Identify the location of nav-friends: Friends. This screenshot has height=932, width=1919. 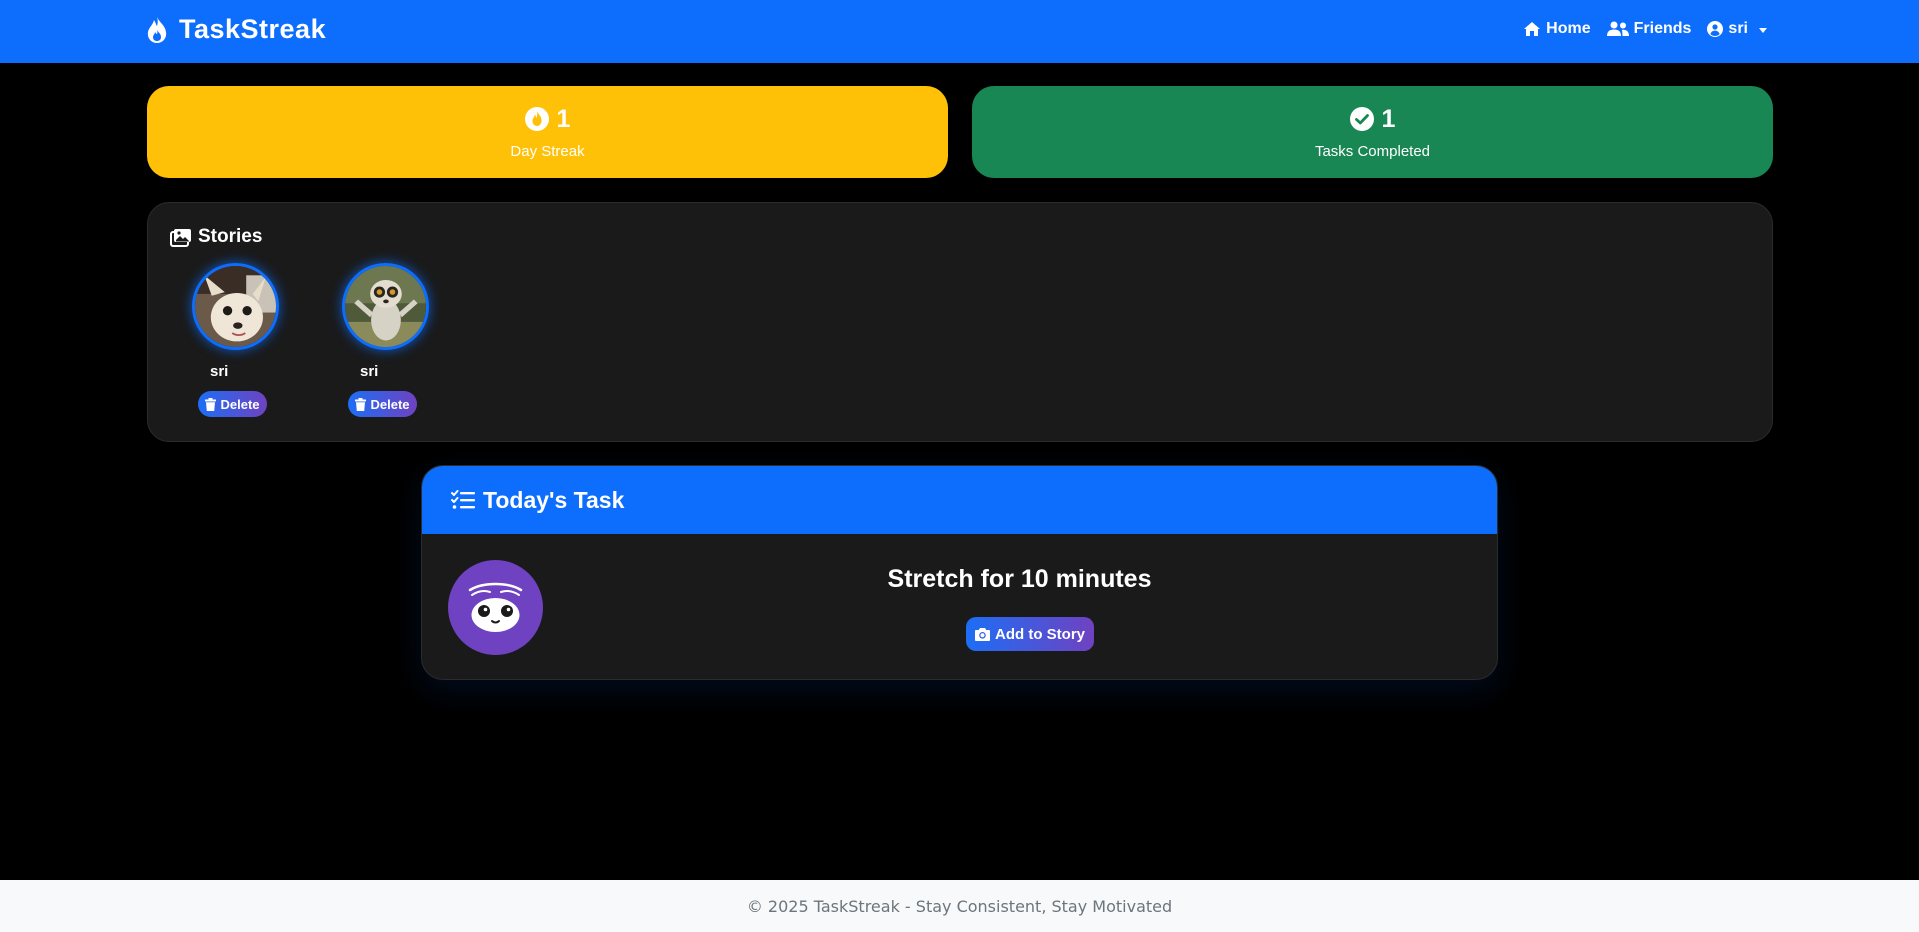
(1649, 29).